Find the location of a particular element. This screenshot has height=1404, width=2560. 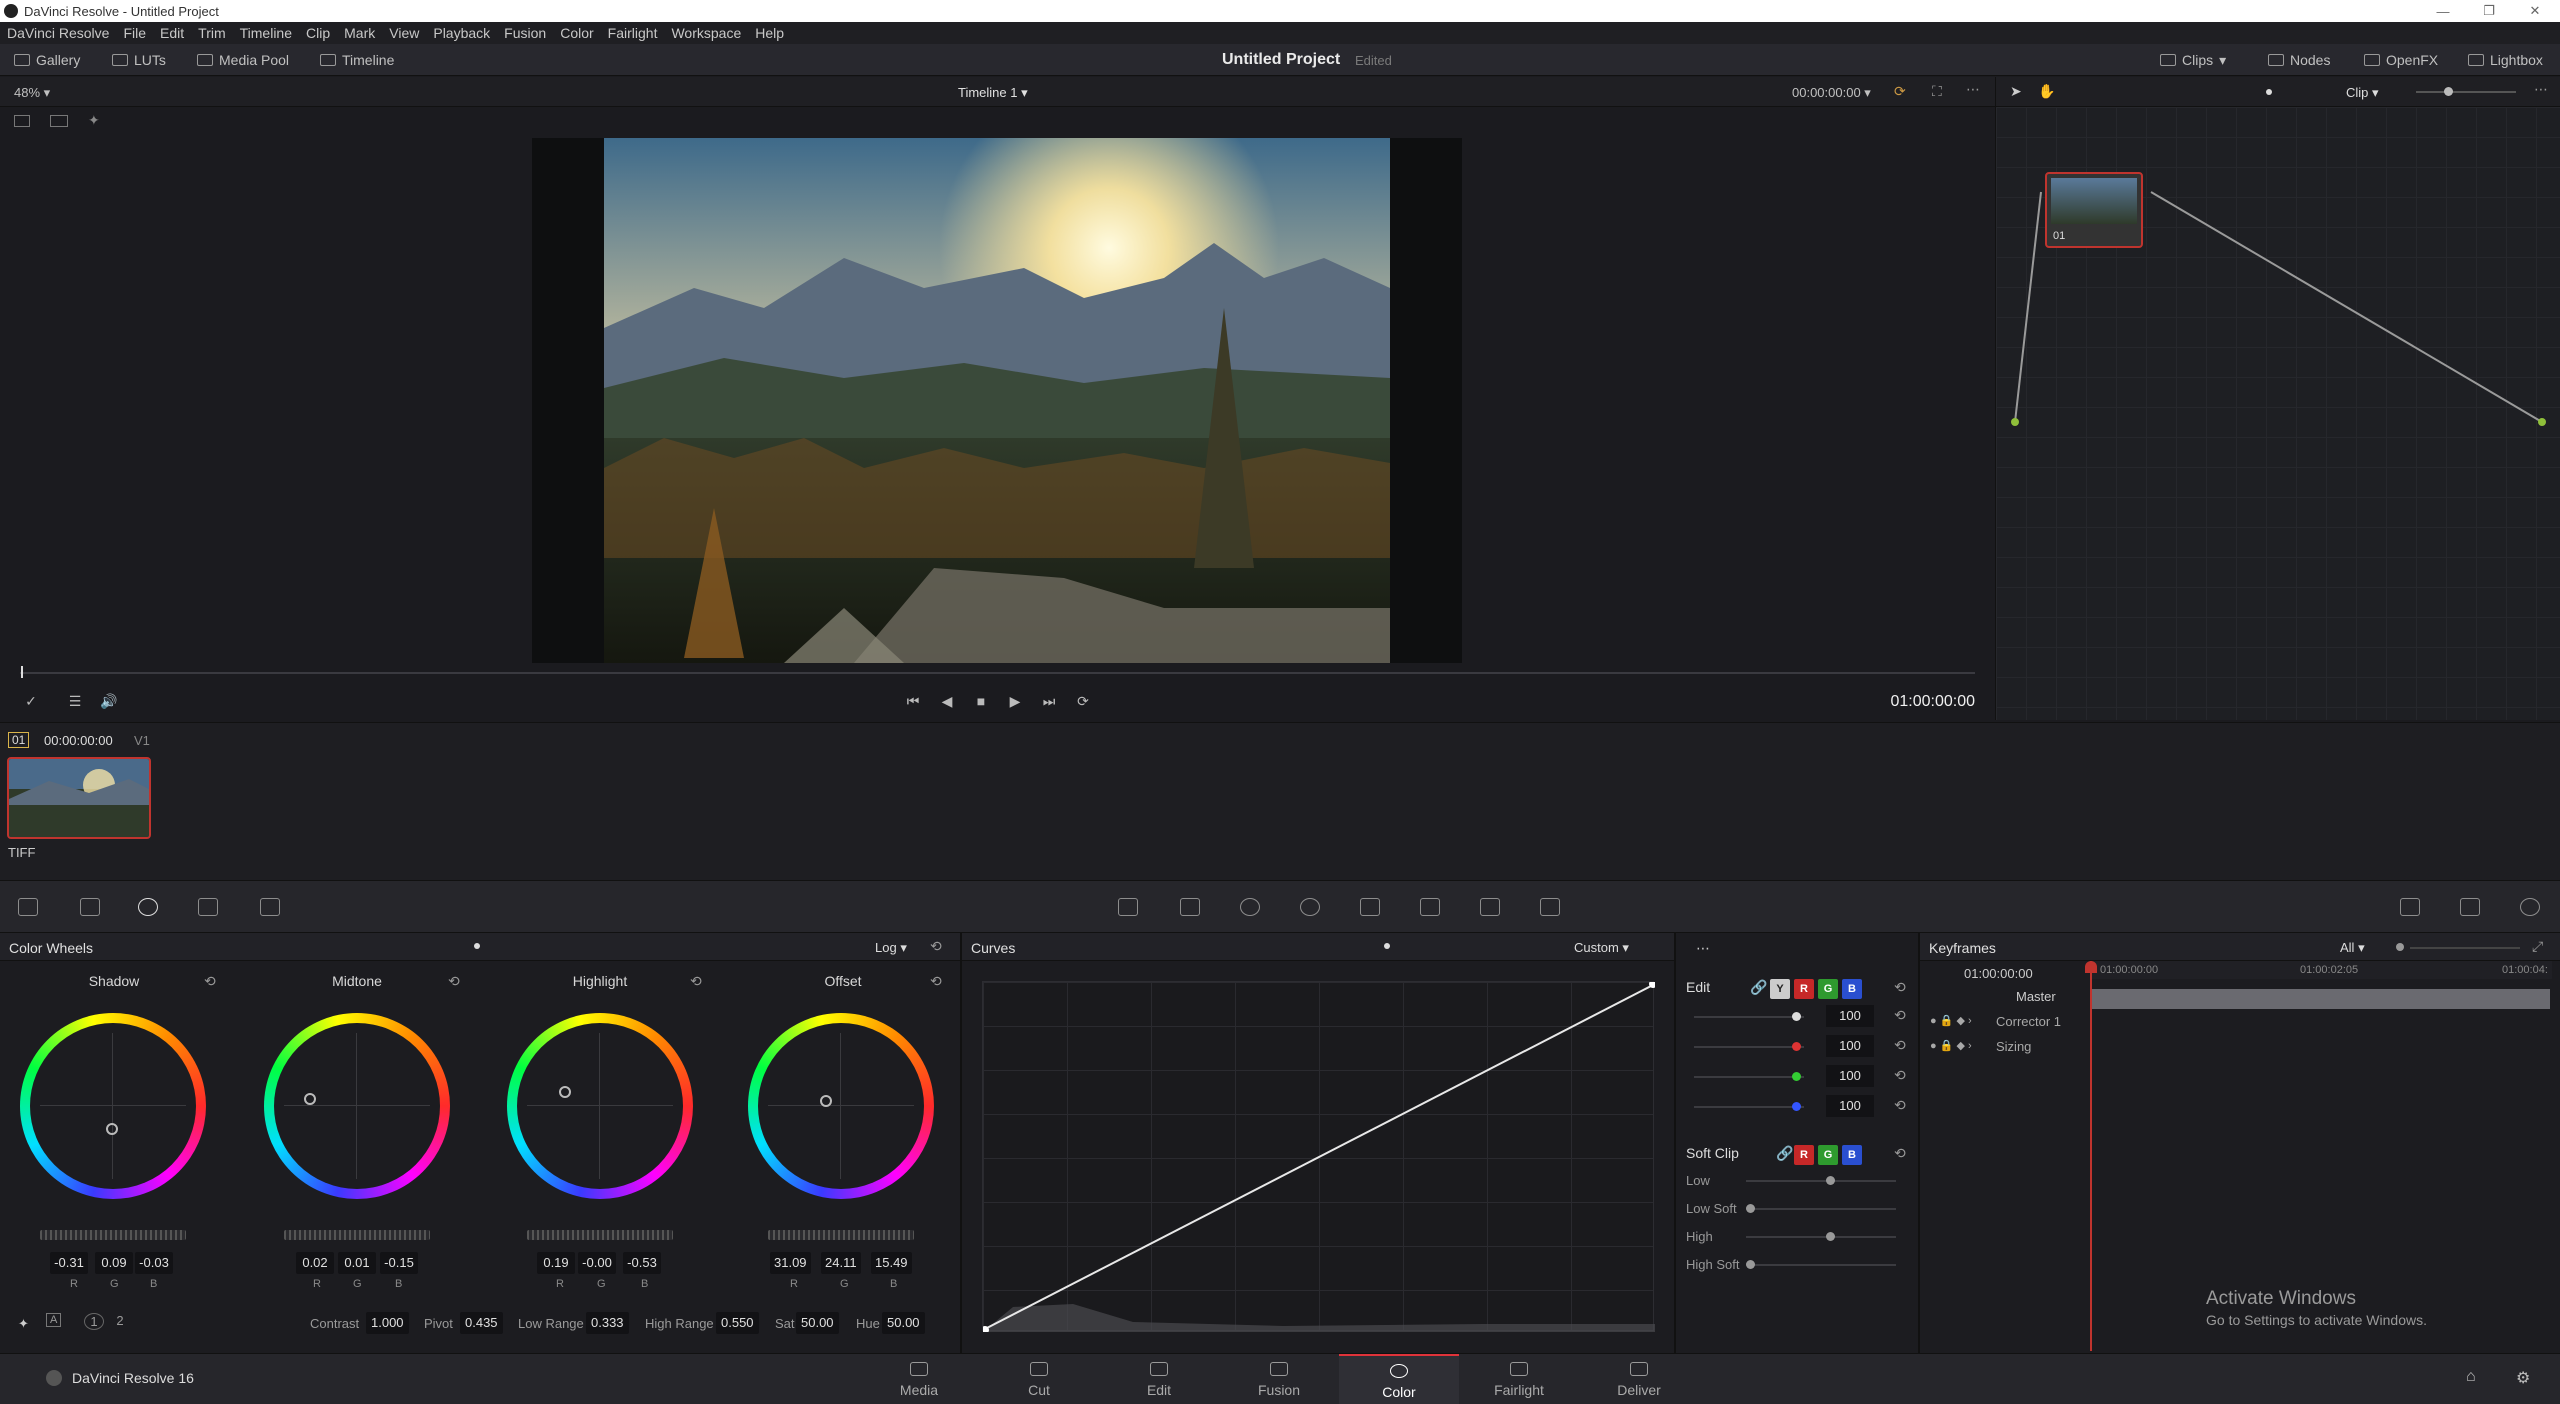

timeline-select: Timeline 1 ▾ is located at coordinates (993, 93).